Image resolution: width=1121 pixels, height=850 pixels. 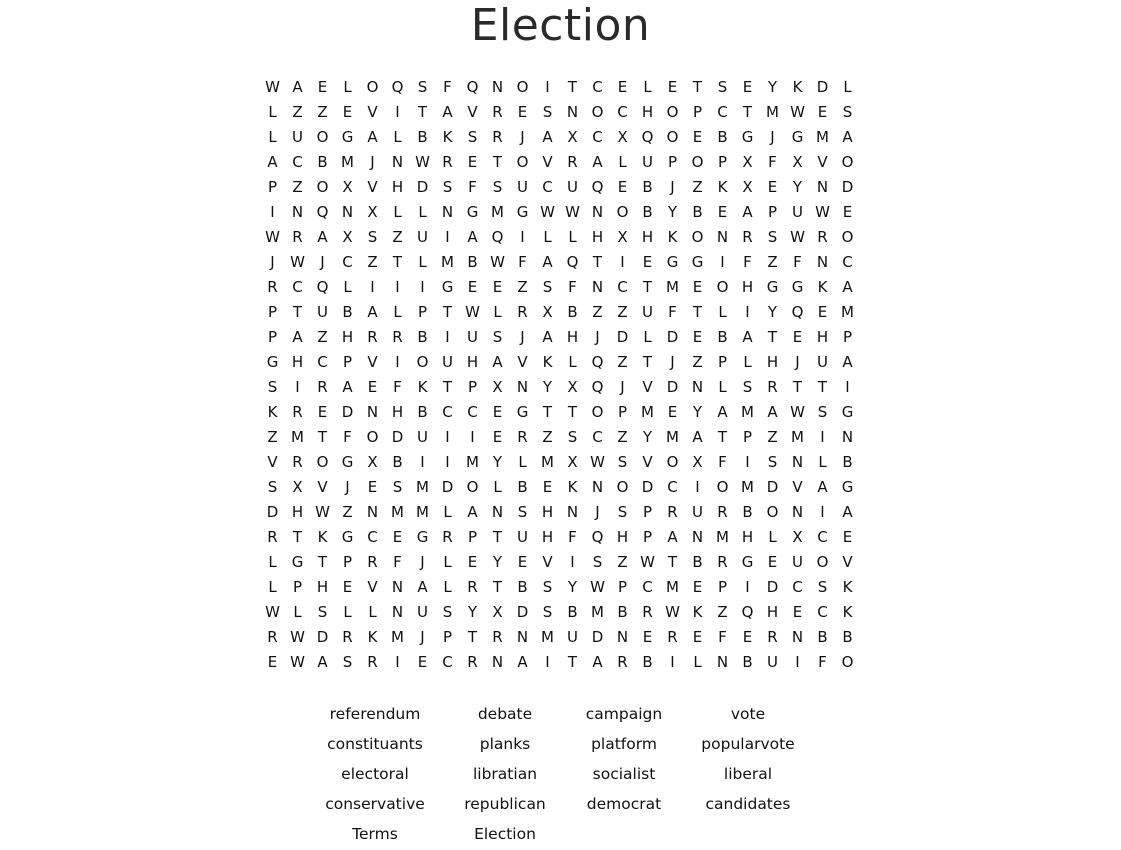 What do you see at coordinates (747, 612) in the screenshot?
I see `grid-cell: Q` at bounding box center [747, 612].